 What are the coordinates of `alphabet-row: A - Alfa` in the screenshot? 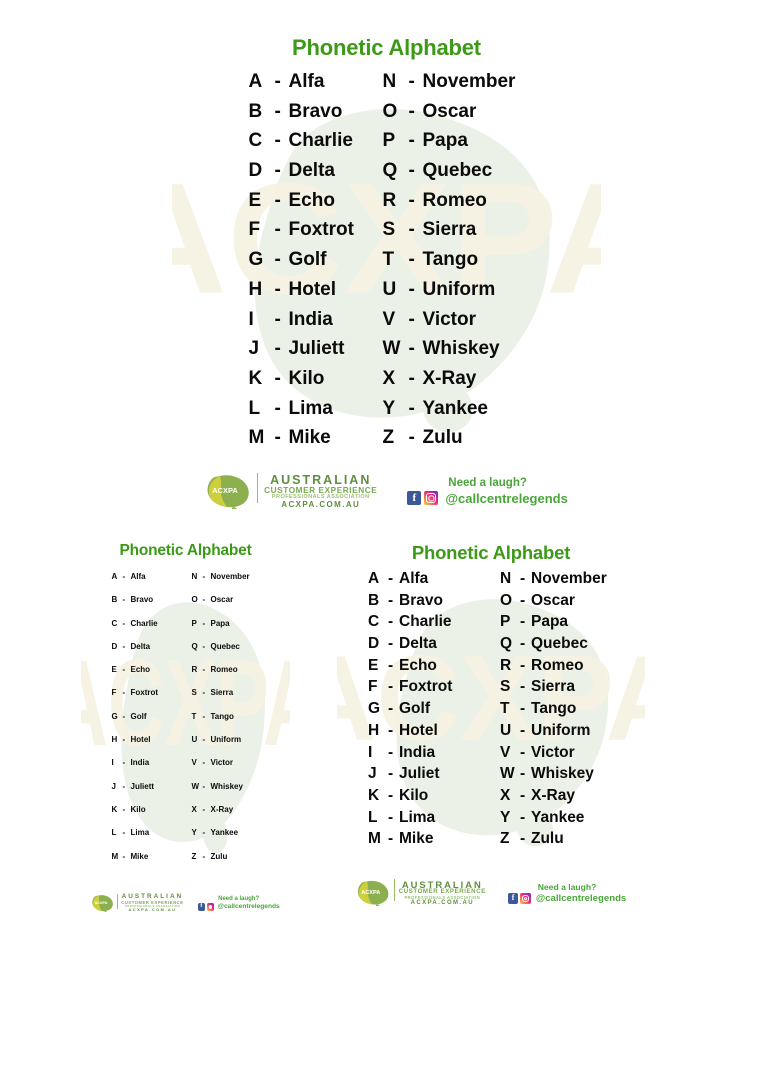 It's located at (310, 82).